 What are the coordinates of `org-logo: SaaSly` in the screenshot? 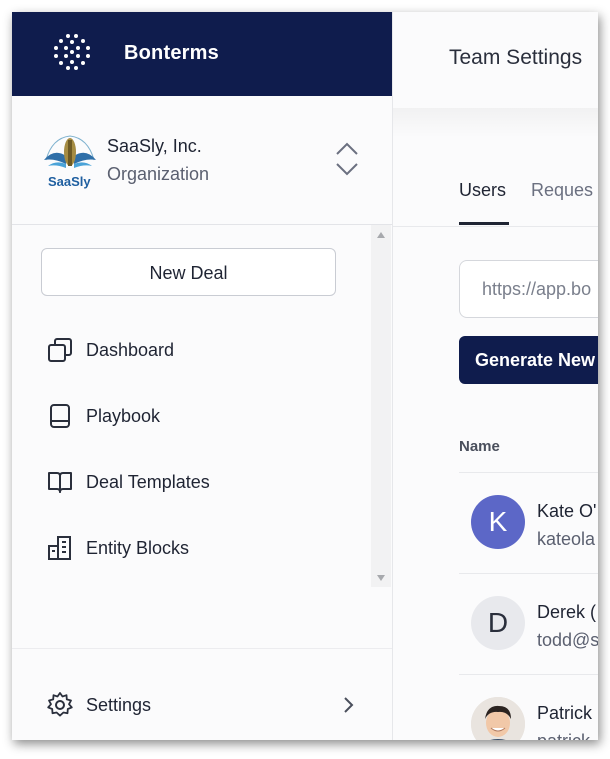 It's located at (70, 161).